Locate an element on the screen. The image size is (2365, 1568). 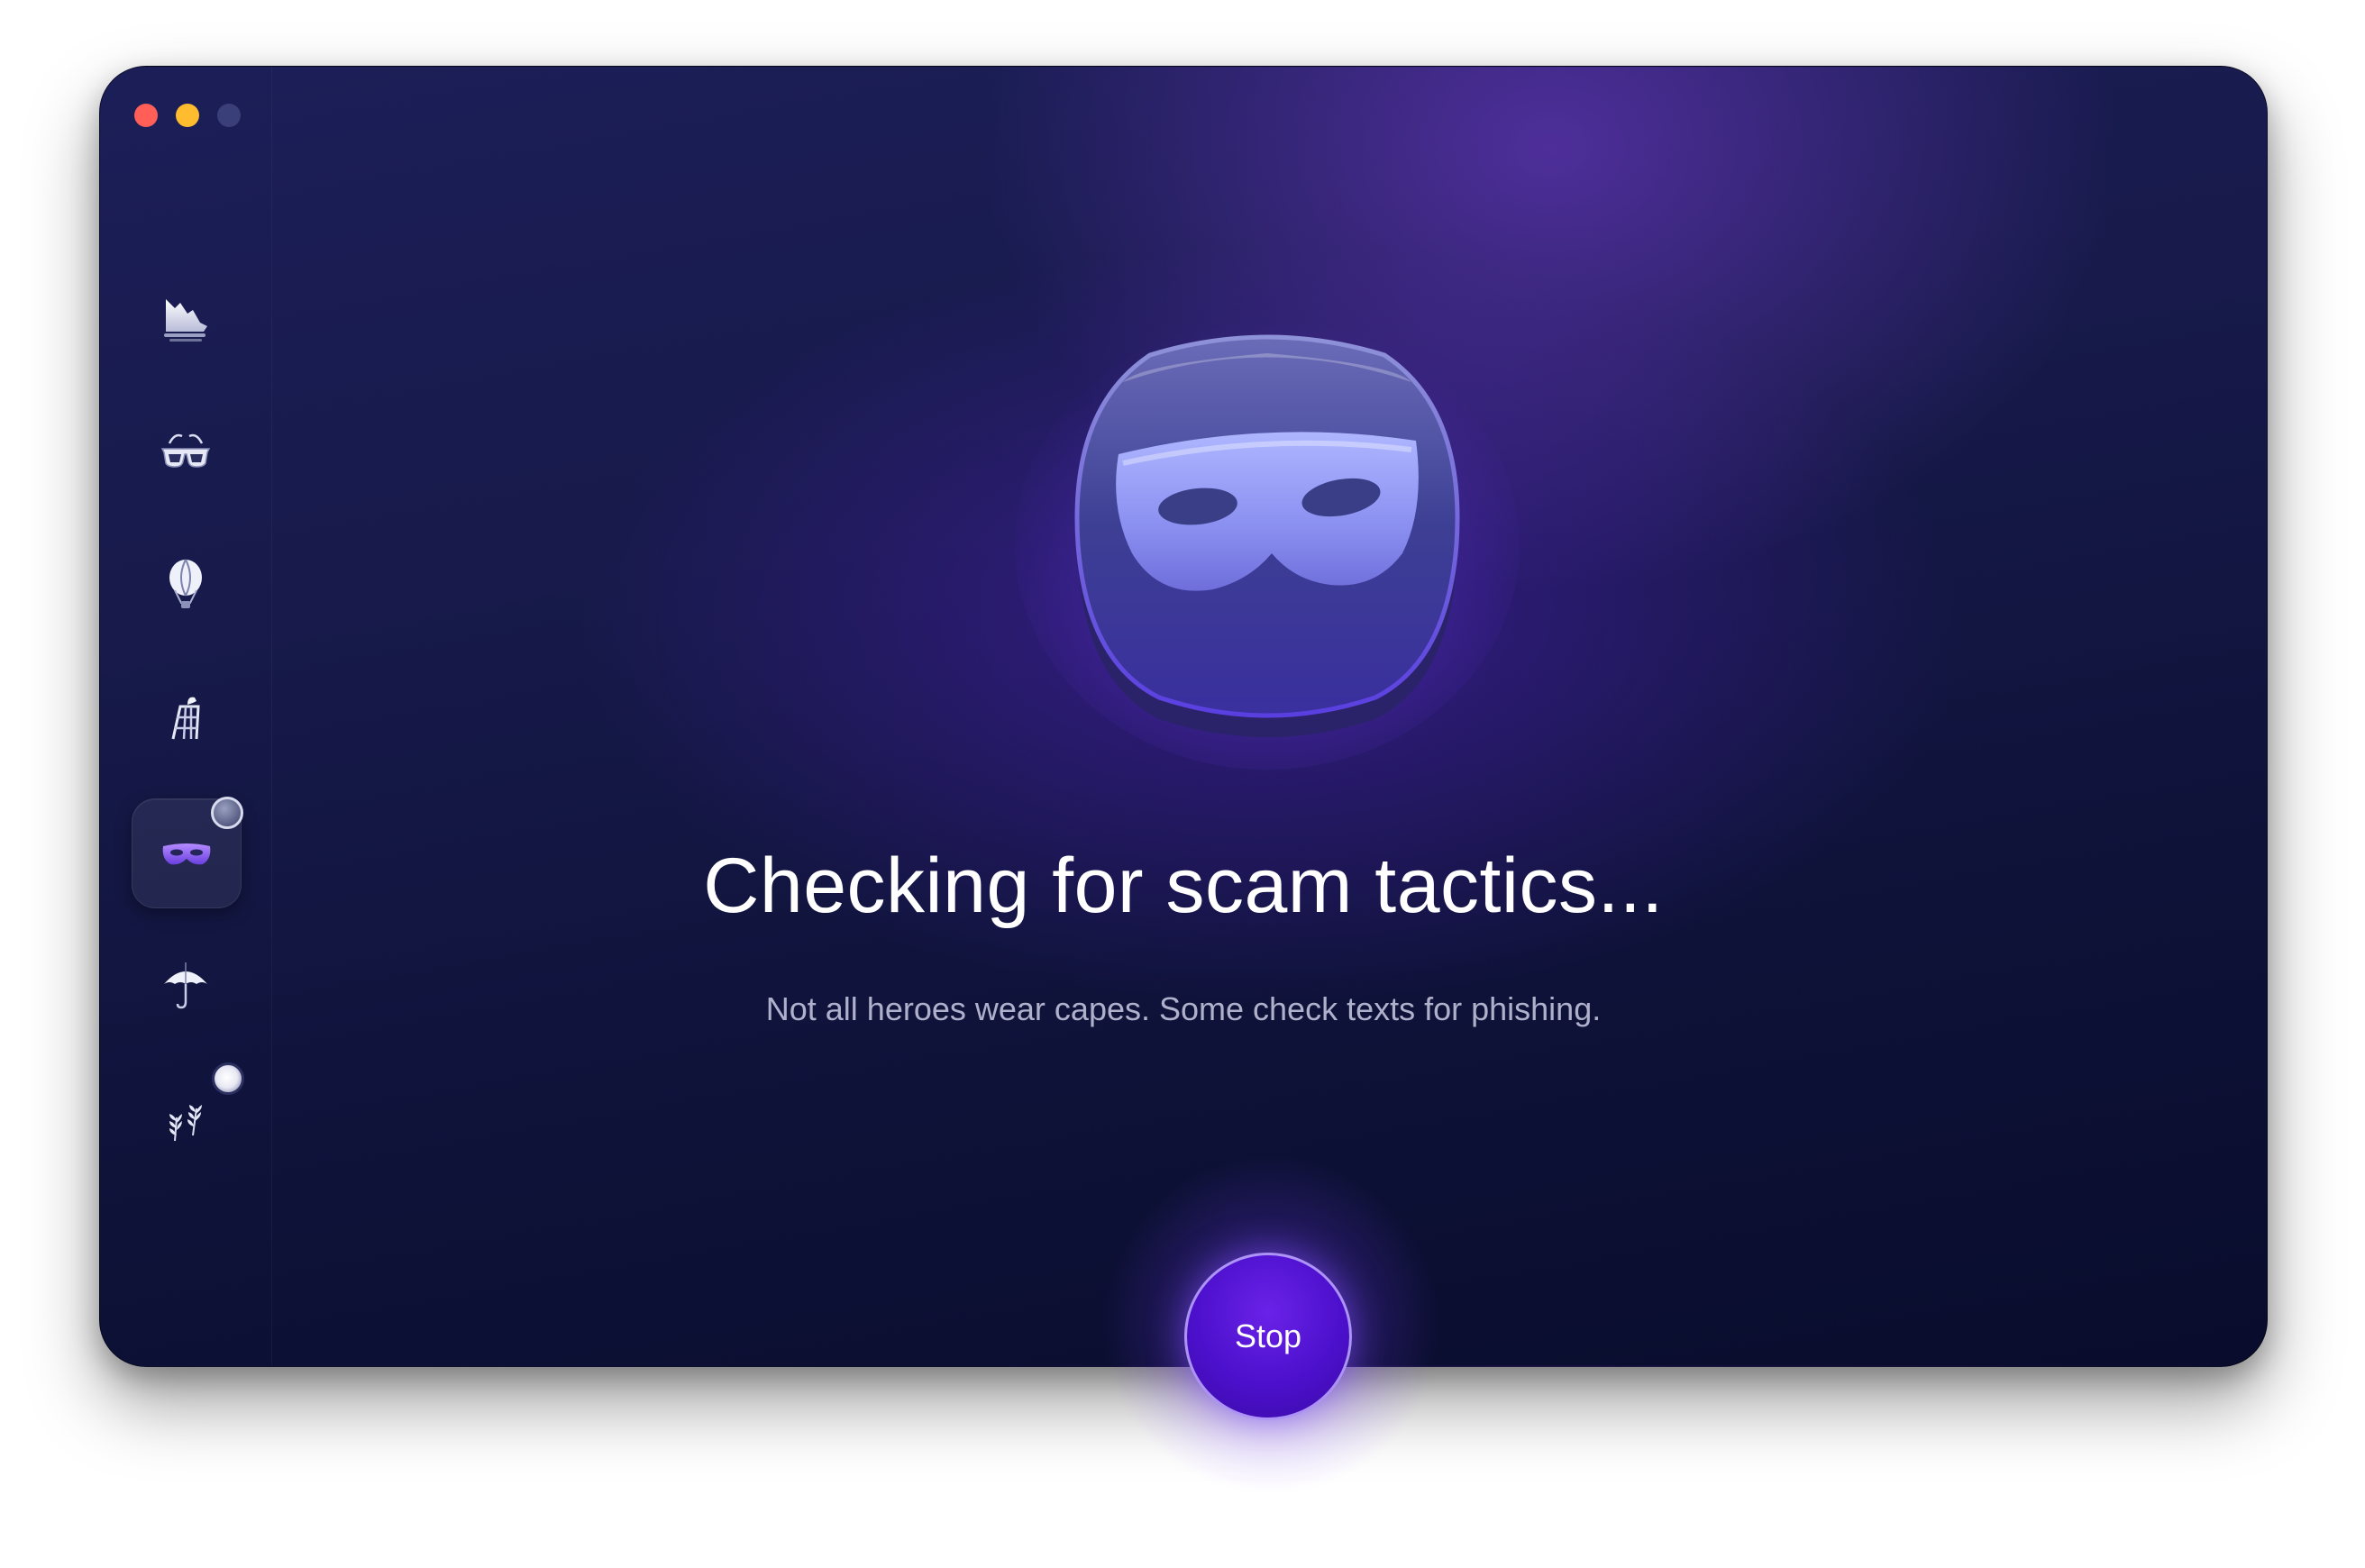
sidebar-item-protection is located at coordinates (186, 452).